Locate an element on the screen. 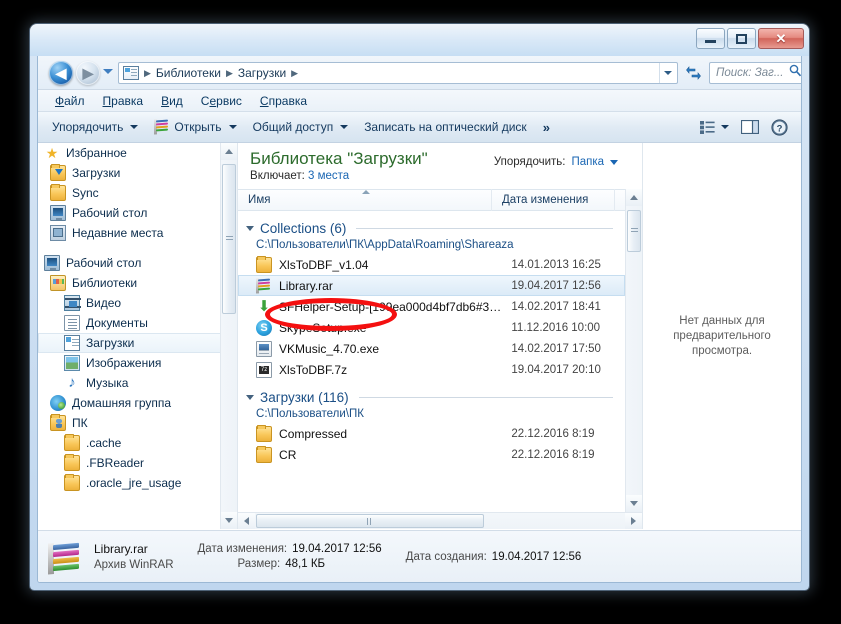 This screenshot has height=624, width=841. tree-item-label: Недавние места is located at coordinates (118, 233).